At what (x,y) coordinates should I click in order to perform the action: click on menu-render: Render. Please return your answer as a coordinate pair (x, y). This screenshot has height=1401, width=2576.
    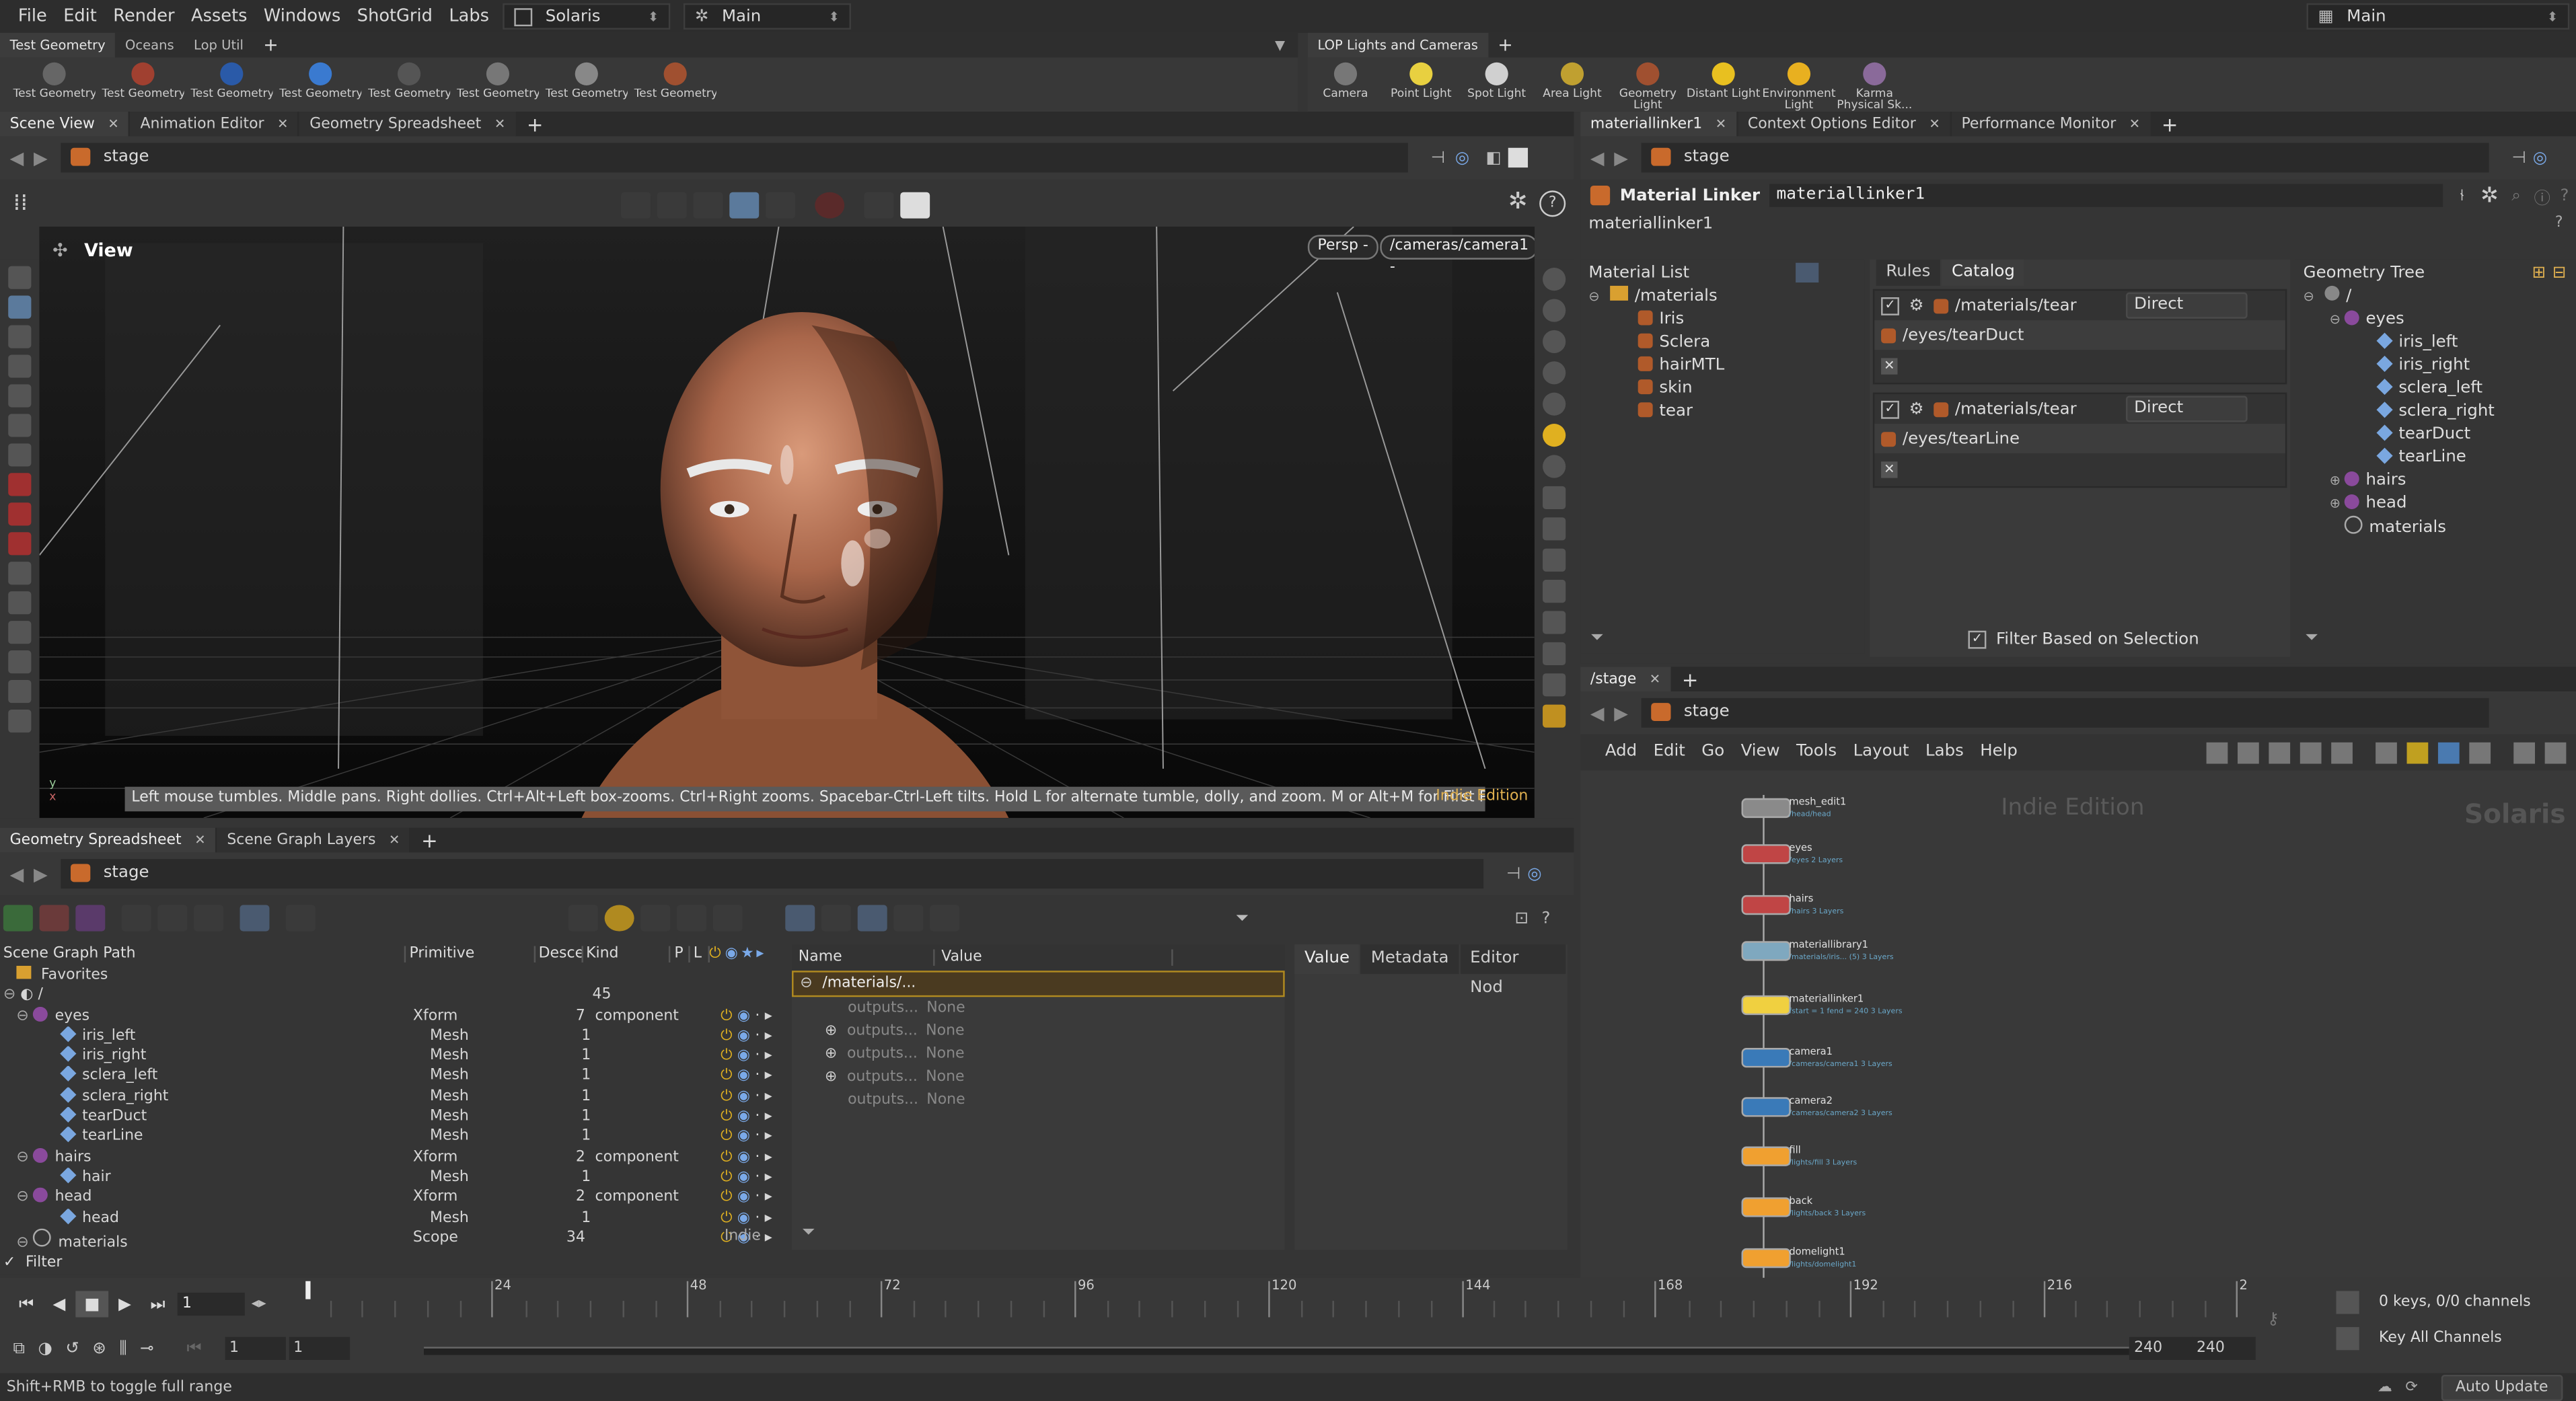
    Looking at the image, I should click on (144, 17).